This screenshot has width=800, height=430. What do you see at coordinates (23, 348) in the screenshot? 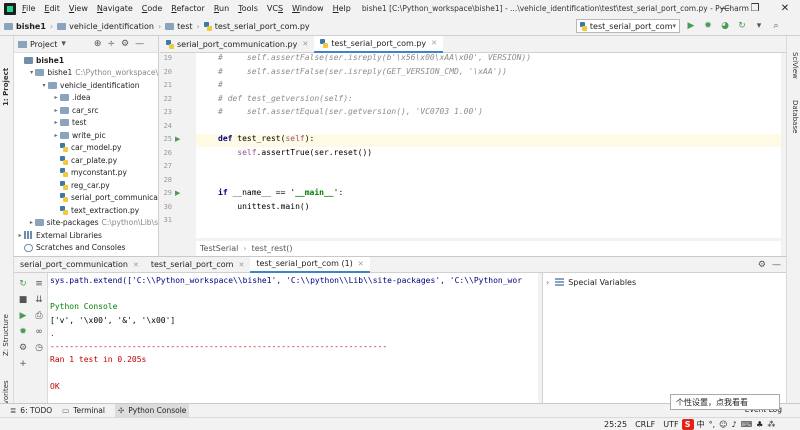
I see `settings-icon: ⚙` at bounding box center [23, 348].